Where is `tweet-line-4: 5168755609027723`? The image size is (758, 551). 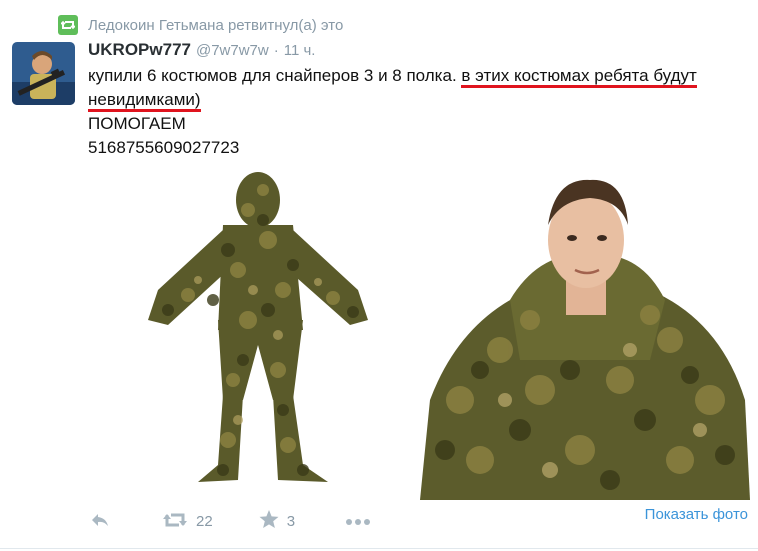 tweet-line-4: 5168755609027723 is located at coordinates (164, 147).